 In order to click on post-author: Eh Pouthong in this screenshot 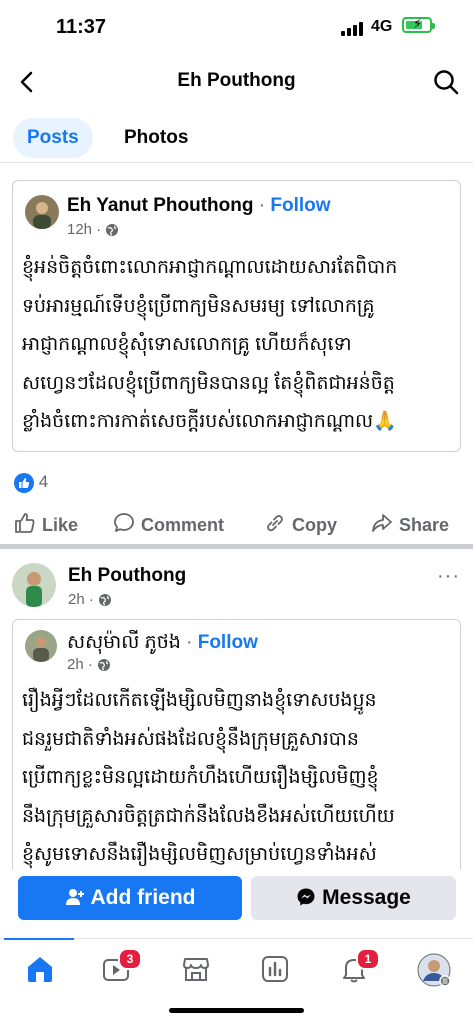, I will do `click(127, 576)`.